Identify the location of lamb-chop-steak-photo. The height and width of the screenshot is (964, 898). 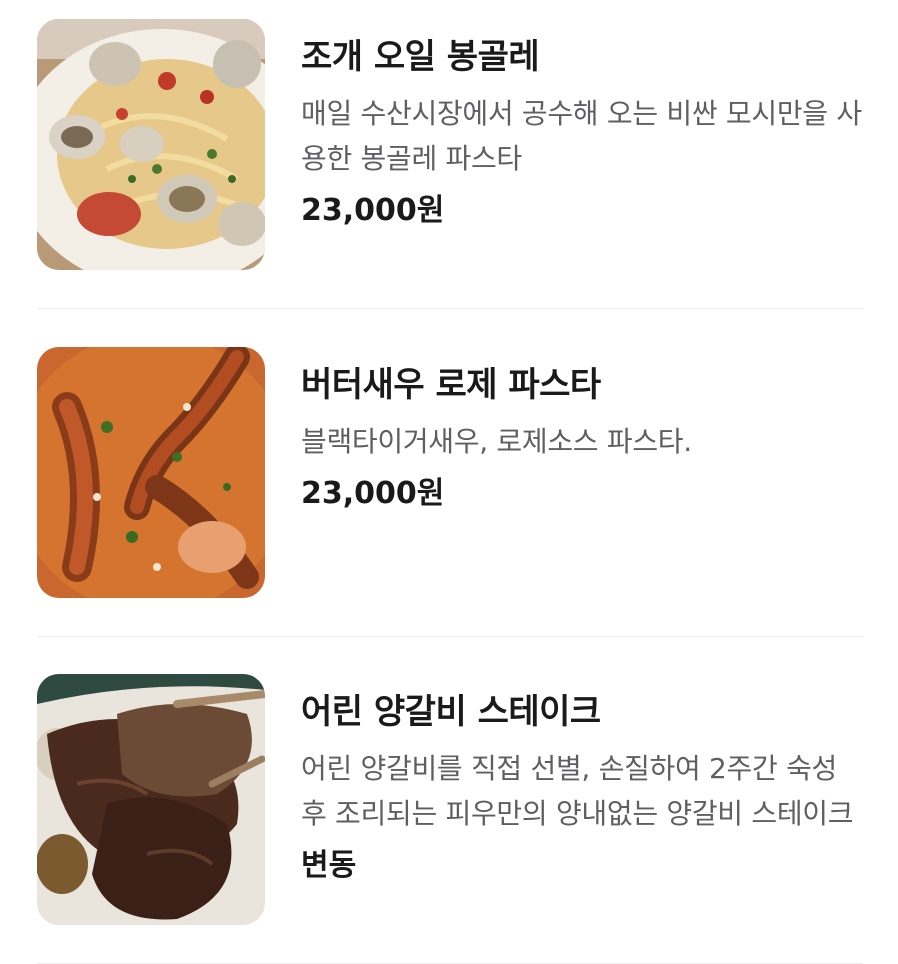
(151, 799).